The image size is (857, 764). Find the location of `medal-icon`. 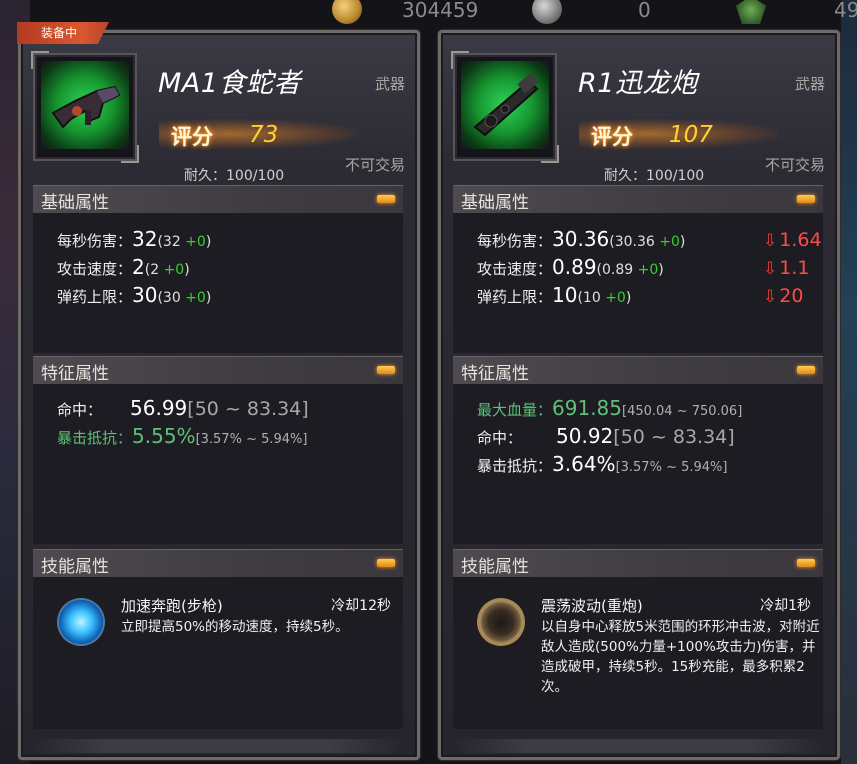

medal-icon is located at coordinates (751, 12).